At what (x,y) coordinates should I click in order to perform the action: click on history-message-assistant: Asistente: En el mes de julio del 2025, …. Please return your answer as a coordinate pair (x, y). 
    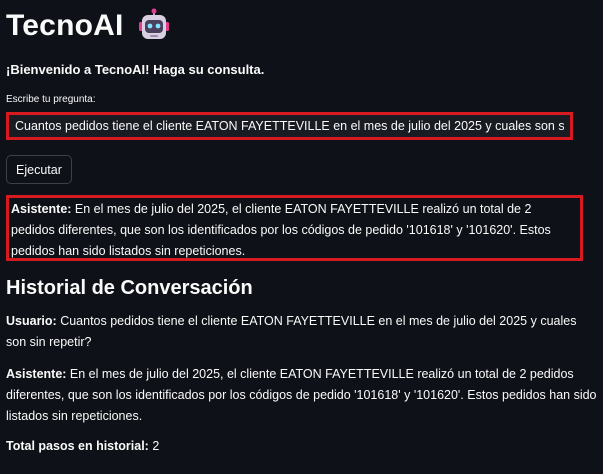
    Looking at the image, I should click on (301, 395).